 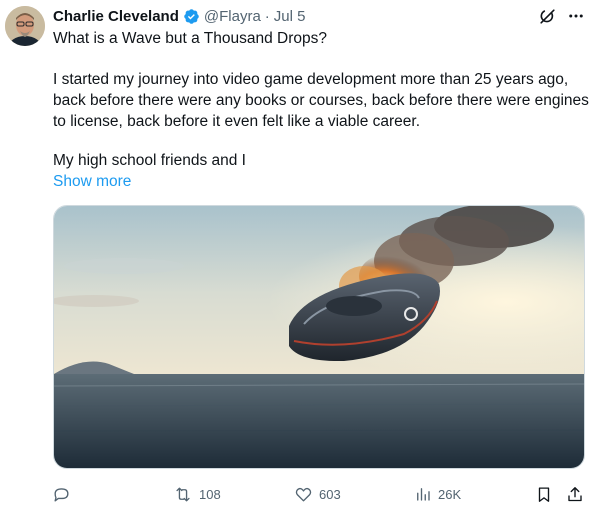 What do you see at coordinates (149, 160) in the screenshot?
I see `tweet-text-paragraph3: My high school friends and I` at bounding box center [149, 160].